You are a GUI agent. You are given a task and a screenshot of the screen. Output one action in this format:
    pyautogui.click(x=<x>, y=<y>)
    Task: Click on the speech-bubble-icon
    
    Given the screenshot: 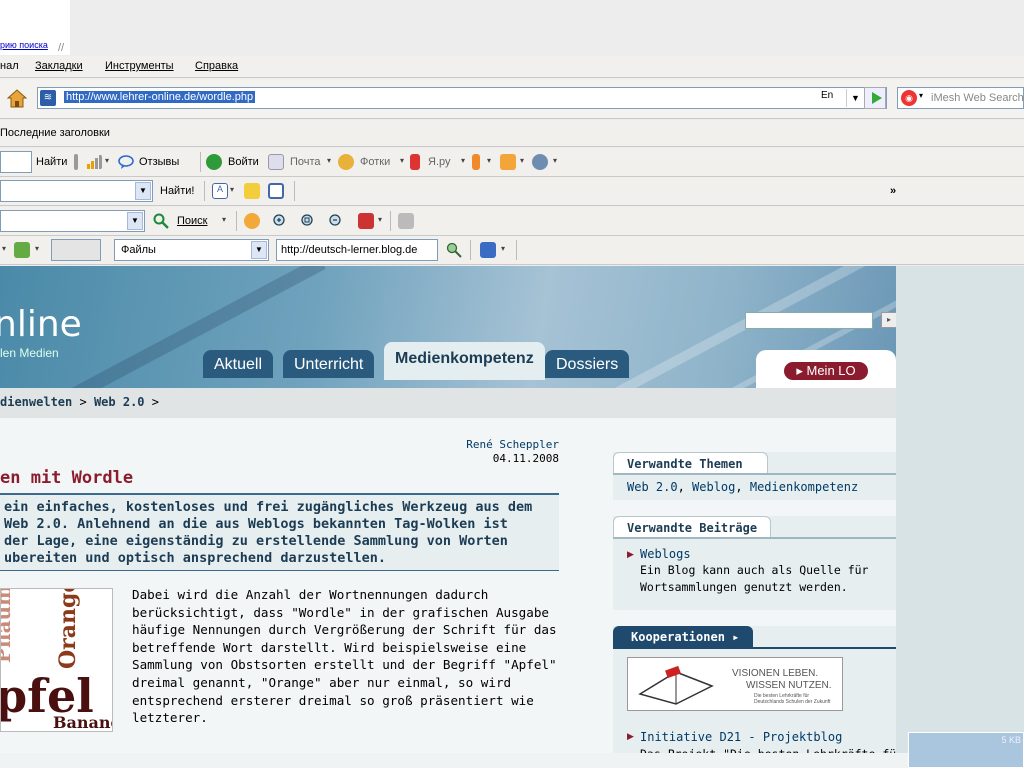 What is the action you would take?
    pyautogui.click(x=126, y=162)
    